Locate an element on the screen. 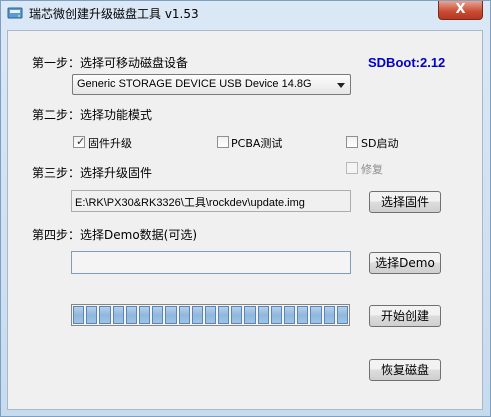  firmware-path-value: E:\RK\PX30&RK3326\工具\rockdev\update.img is located at coordinates (190, 203).